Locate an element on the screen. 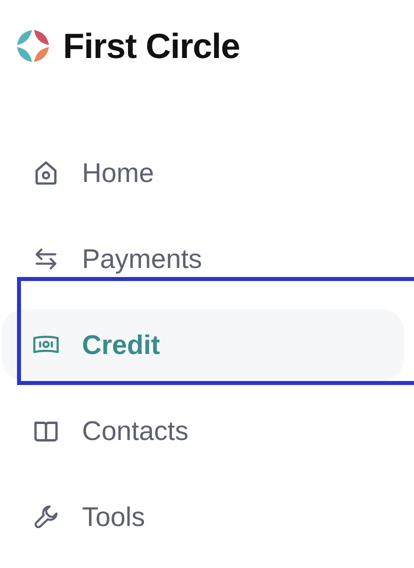  nav-item: Contacts is located at coordinates (203, 431).